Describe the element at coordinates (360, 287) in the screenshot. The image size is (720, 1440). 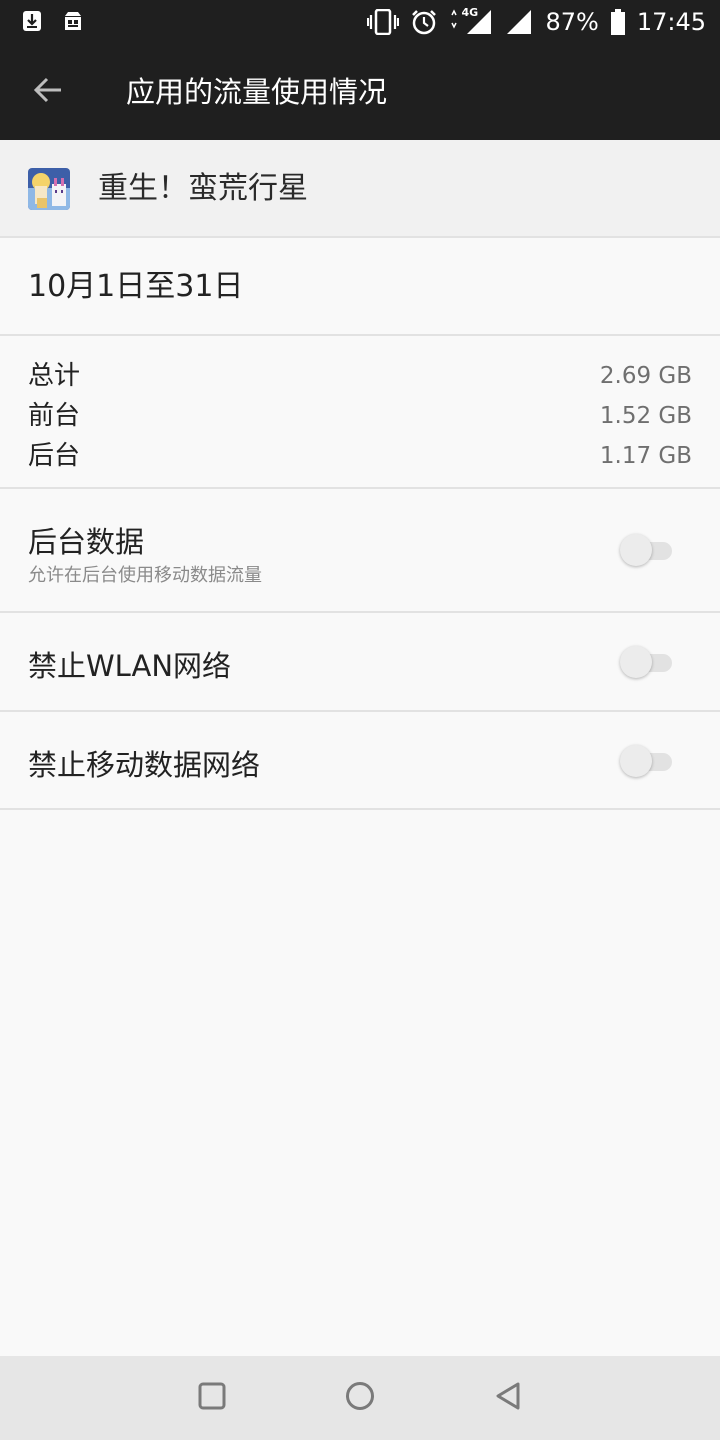
I see `billing-period: 10月1日至31日` at that location.